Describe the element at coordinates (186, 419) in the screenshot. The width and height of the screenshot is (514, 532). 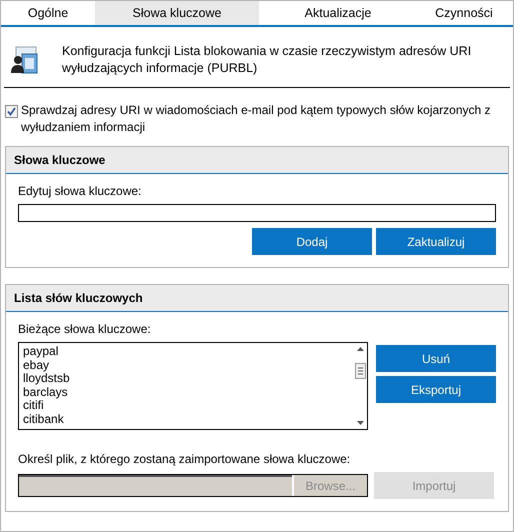
I see `list-item: citibank` at that location.